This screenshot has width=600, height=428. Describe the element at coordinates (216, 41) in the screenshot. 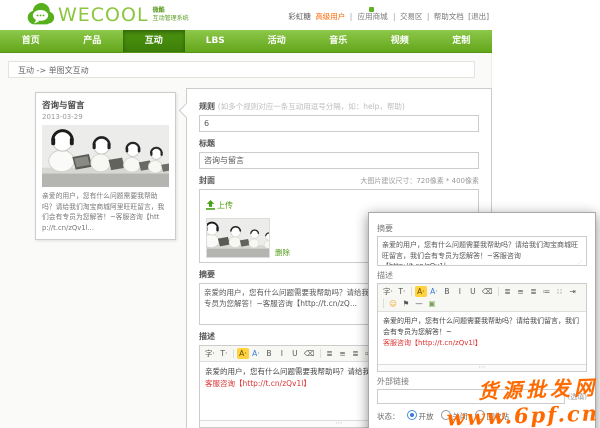

I see `nav-item-lbs: LBS` at that location.